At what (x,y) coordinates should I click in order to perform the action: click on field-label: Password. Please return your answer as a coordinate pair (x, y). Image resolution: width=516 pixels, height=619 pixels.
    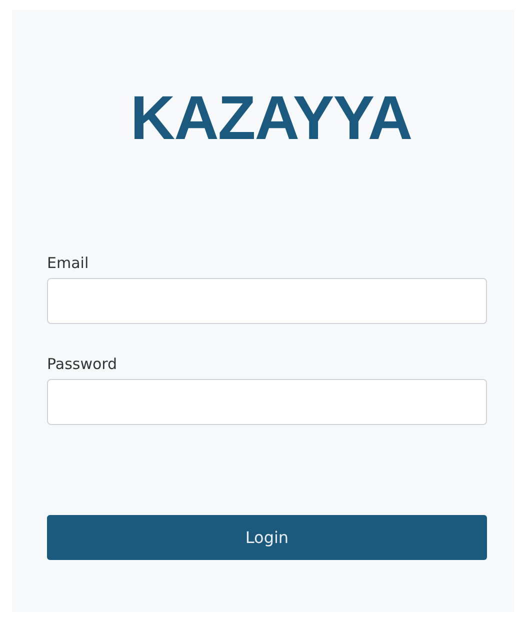
    Looking at the image, I should click on (82, 364).